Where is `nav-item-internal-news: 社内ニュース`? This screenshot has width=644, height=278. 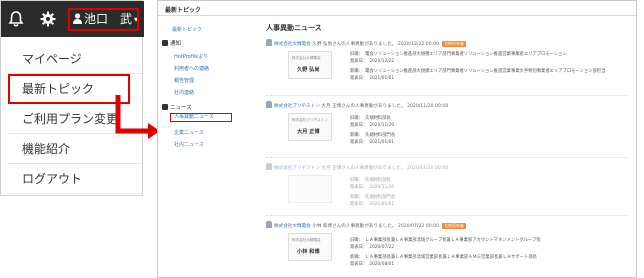 nav-item-internal-news: 社内ニュース is located at coordinates (189, 144).